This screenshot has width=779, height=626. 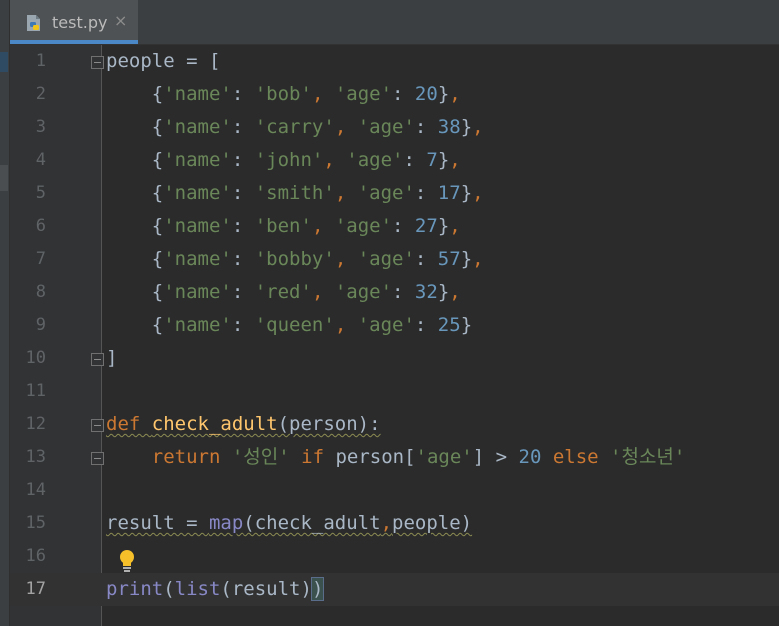 What do you see at coordinates (375, 457) in the screenshot?
I see `code-token: person[` at bounding box center [375, 457].